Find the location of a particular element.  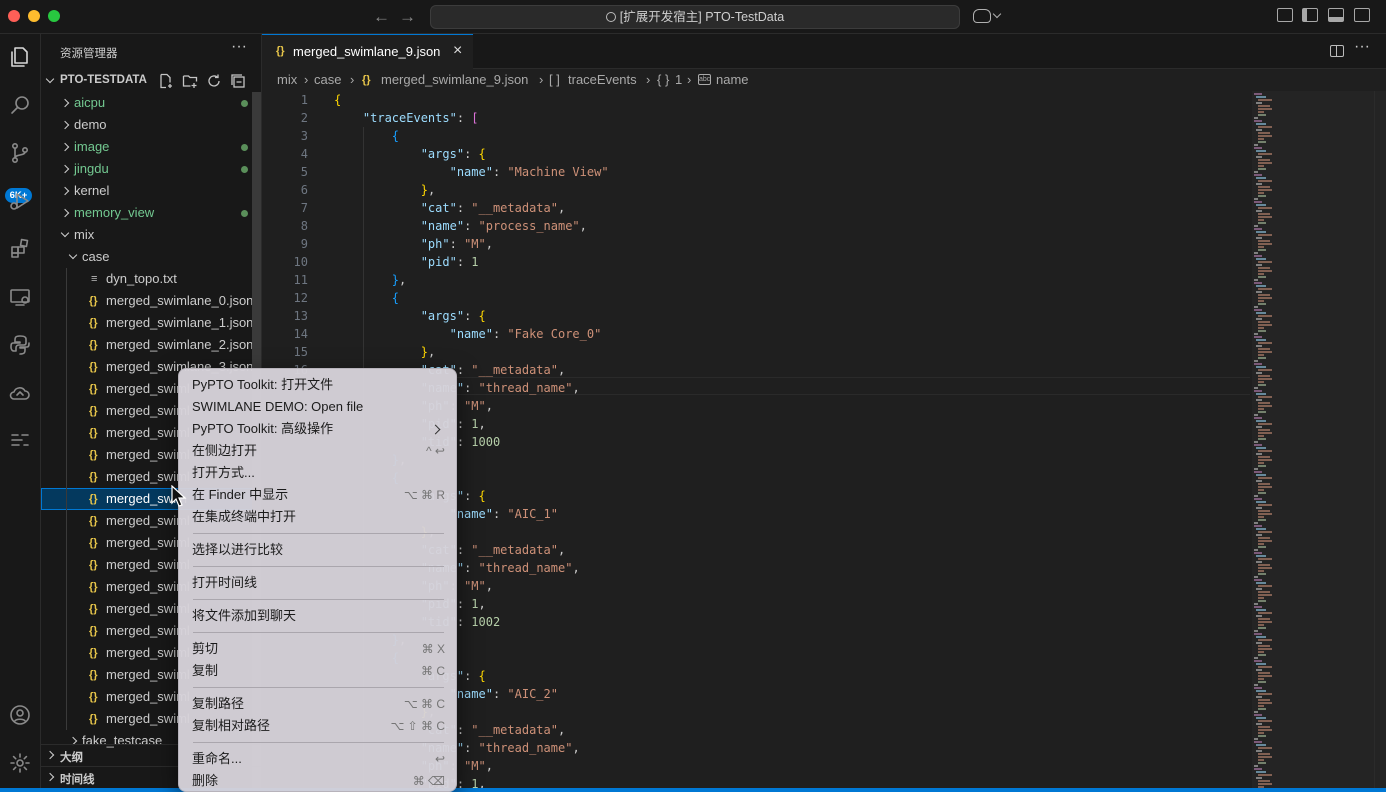

cloud-icon is located at coordinates (20, 393).